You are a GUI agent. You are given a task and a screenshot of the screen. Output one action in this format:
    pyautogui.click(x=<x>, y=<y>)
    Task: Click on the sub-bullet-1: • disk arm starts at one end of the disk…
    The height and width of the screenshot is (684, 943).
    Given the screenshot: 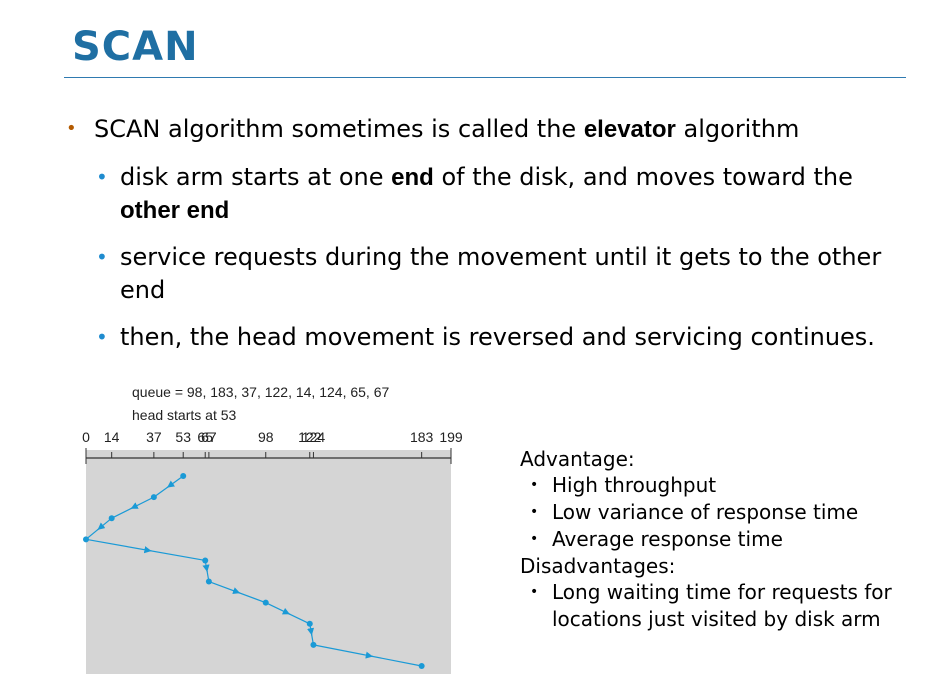 What is the action you would take?
    pyautogui.click(x=490, y=194)
    